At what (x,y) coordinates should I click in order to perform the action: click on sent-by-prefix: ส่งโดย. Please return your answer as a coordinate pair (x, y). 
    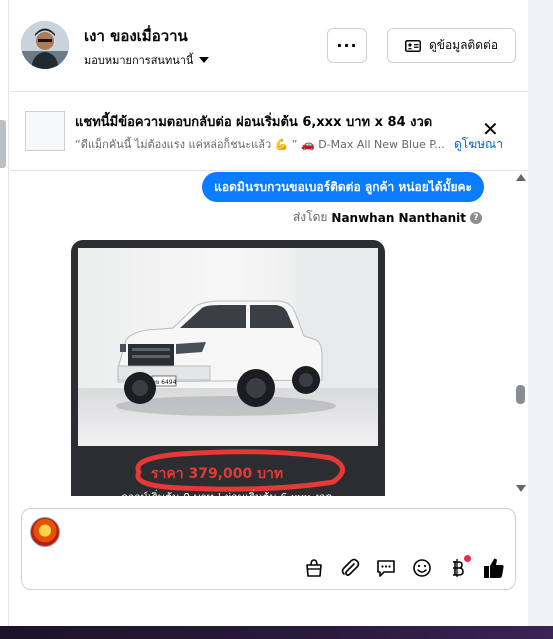
    Looking at the image, I should click on (310, 217).